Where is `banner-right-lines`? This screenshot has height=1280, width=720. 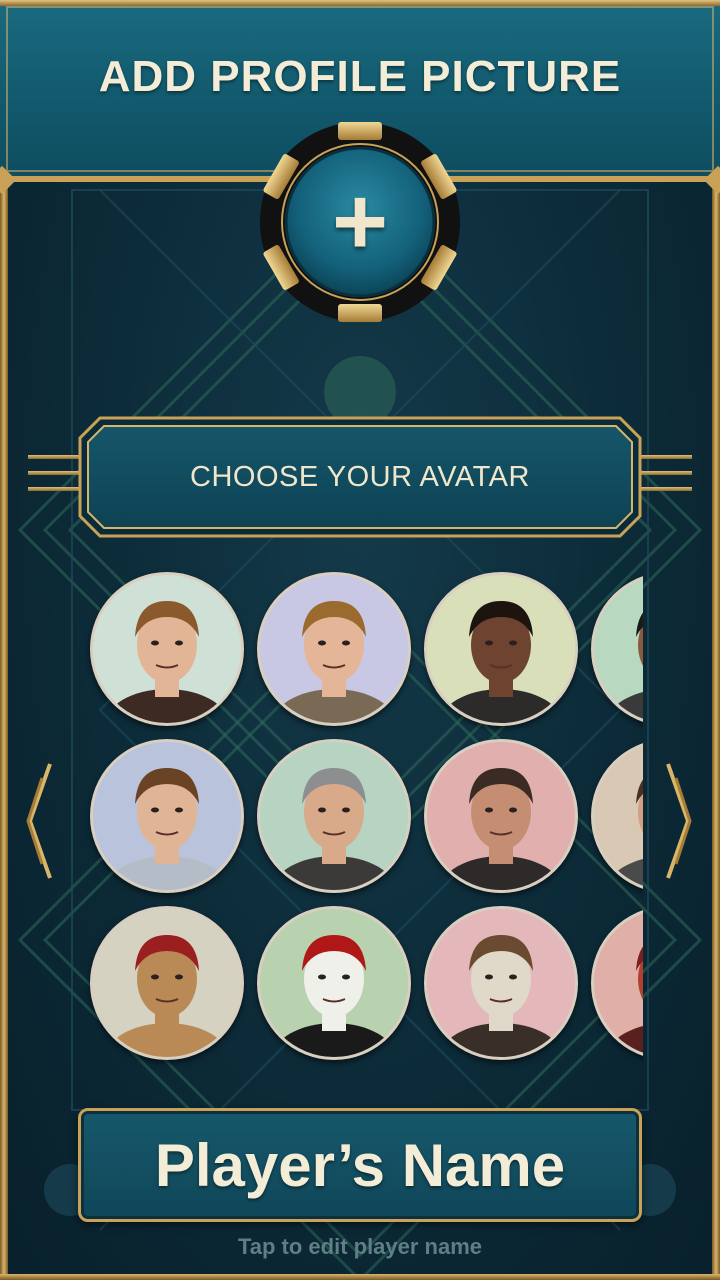
banner-right-lines is located at coordinates (666, 477).